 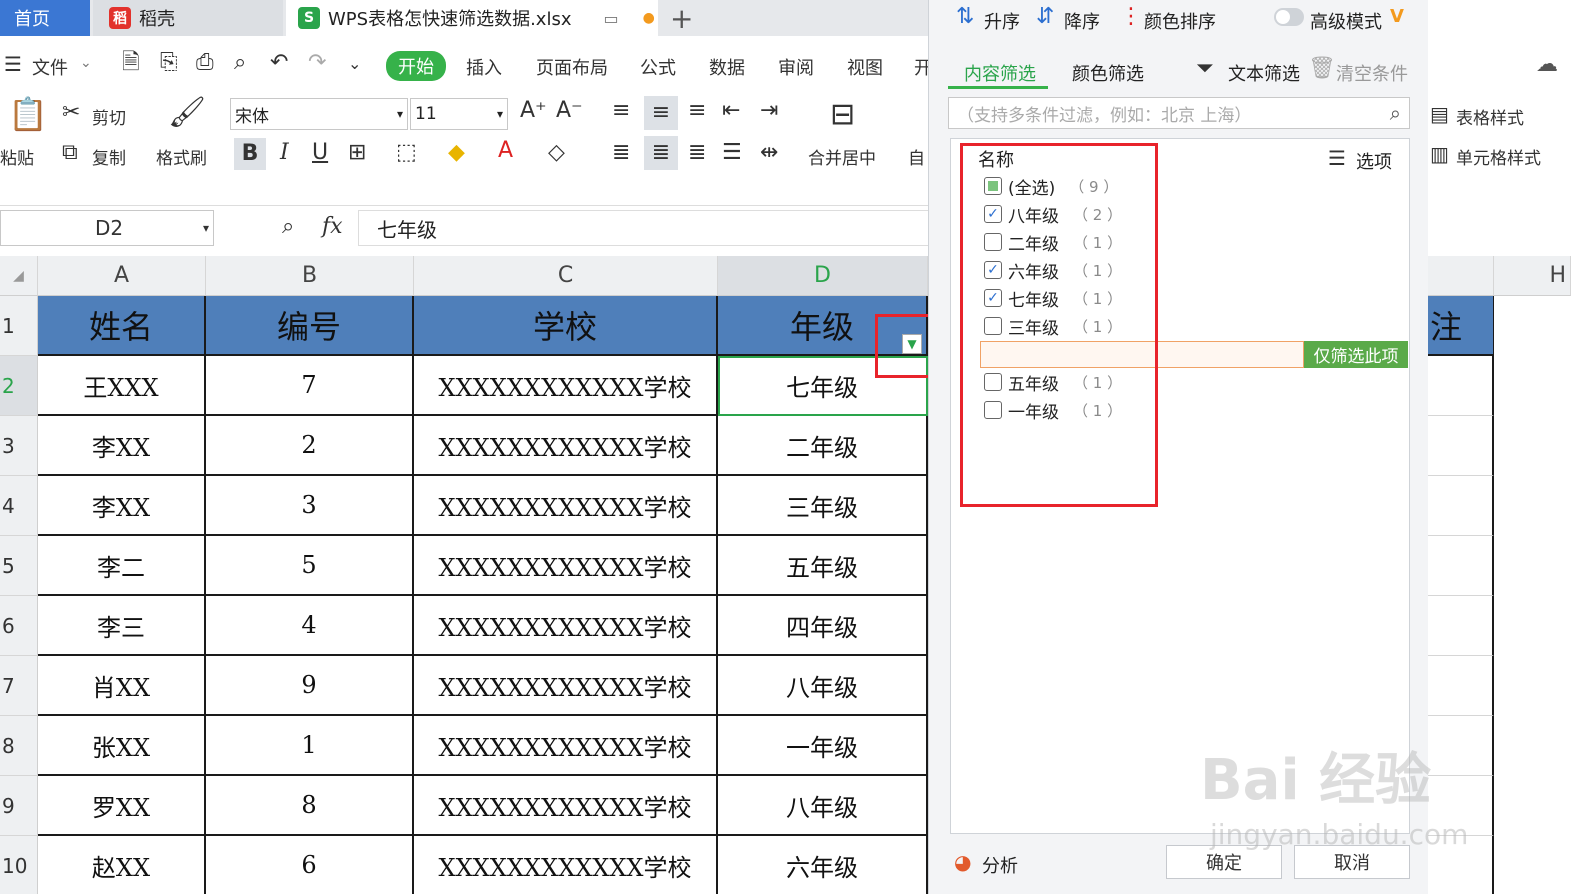 I want to click on column-header-d: D, so click(x=823, y=276).